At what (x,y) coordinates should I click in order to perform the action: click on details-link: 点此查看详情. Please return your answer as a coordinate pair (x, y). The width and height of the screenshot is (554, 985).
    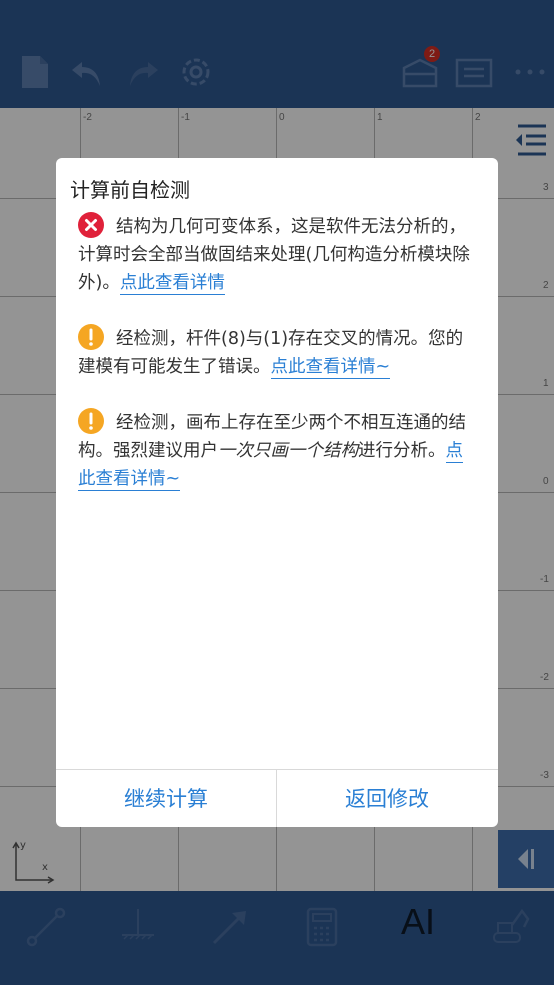
    Looking at the image, I should click on (172, 284).